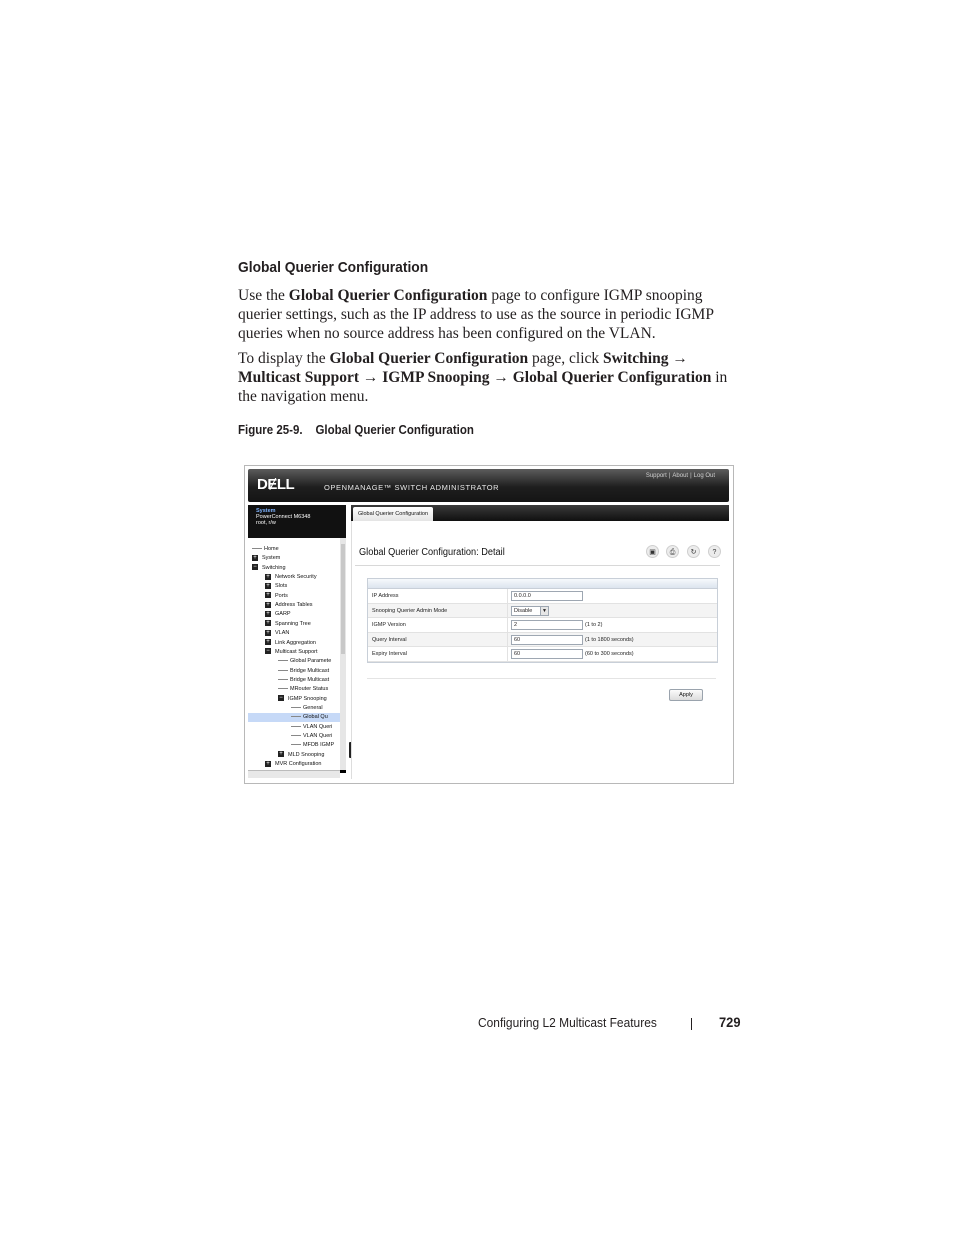  Describe the element at coordinates (296, 577) in the screenshot. I see `nav-item-label: Network Security` at that location.